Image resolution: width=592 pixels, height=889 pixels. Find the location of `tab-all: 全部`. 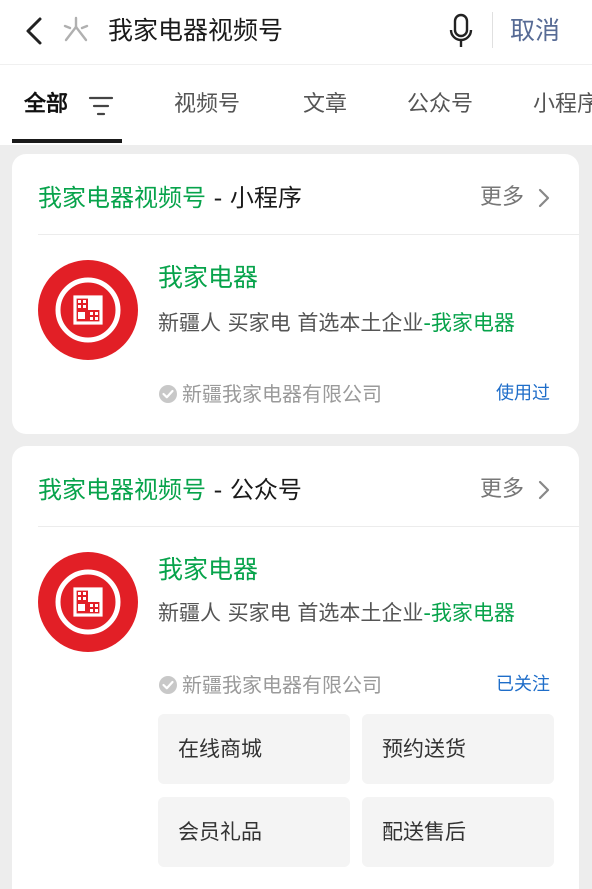

tab-all: 全部 is located at coordinates (46, 105).